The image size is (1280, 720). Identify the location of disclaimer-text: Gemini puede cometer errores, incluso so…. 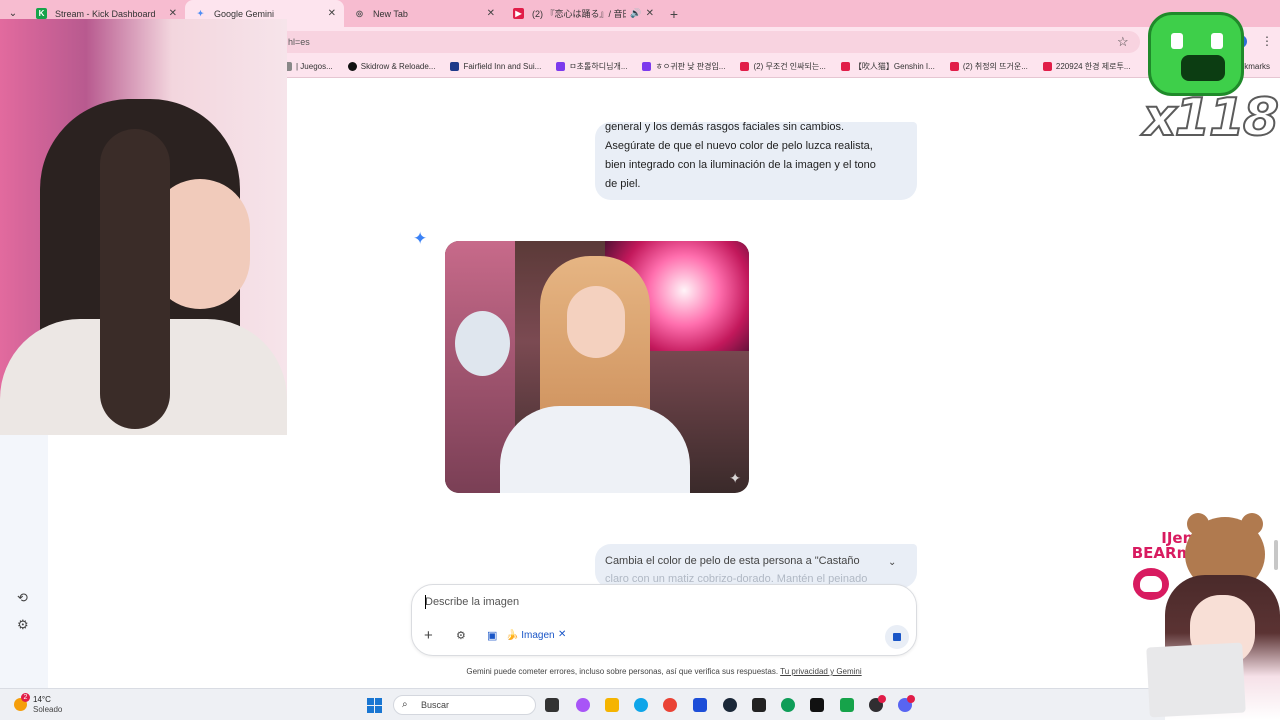
(622, 671).